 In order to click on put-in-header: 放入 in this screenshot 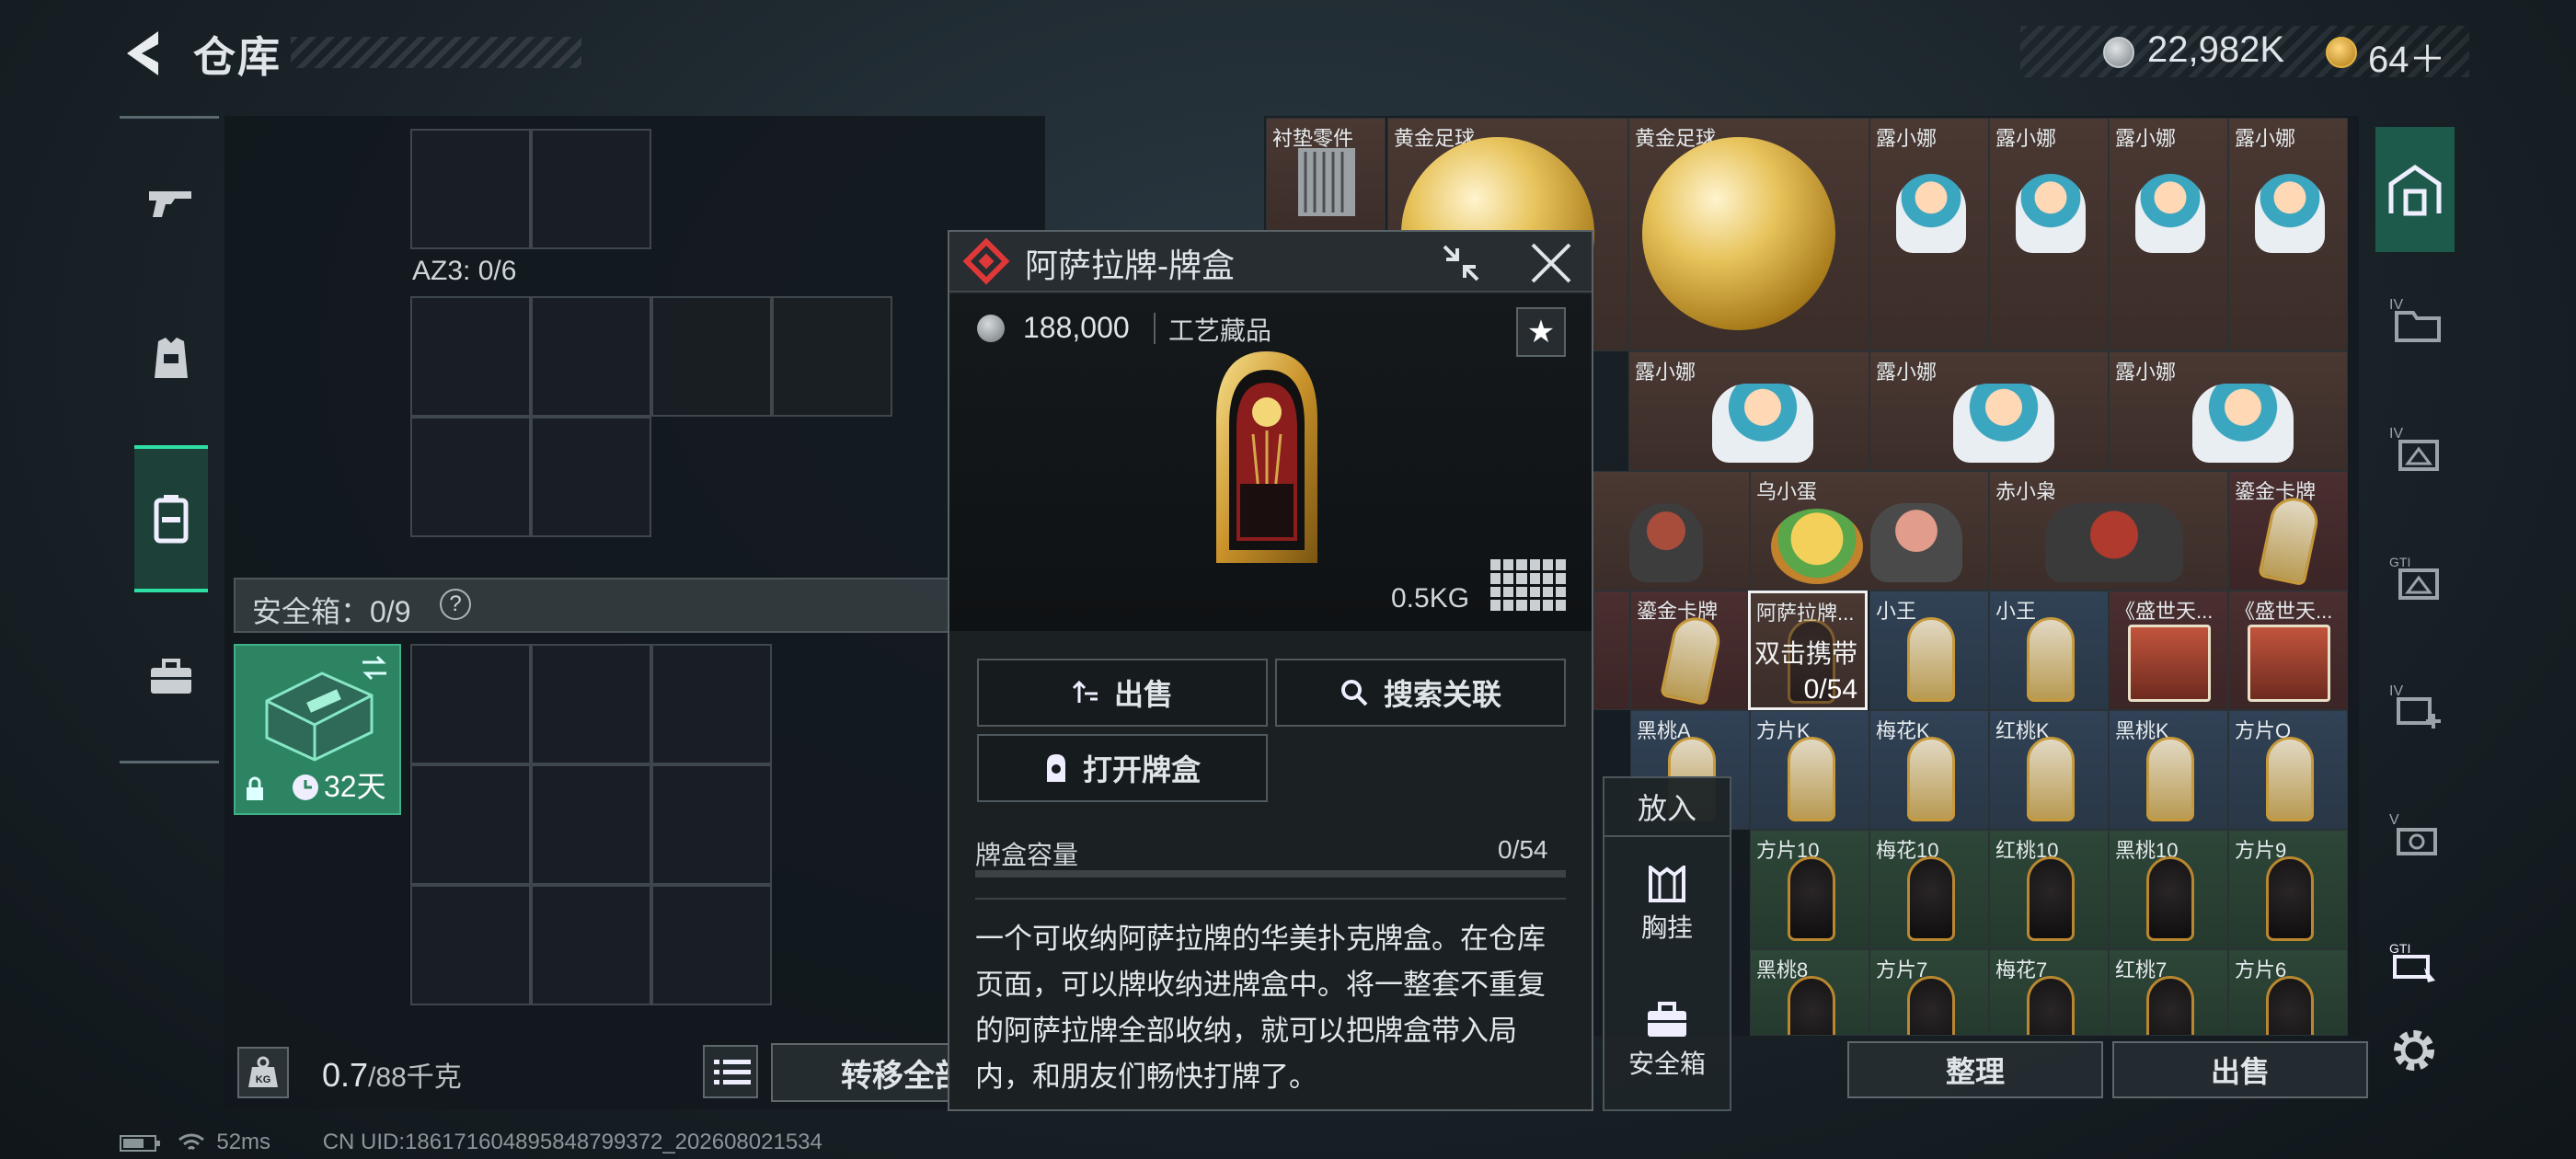, I will do `click(1667, 807)`.